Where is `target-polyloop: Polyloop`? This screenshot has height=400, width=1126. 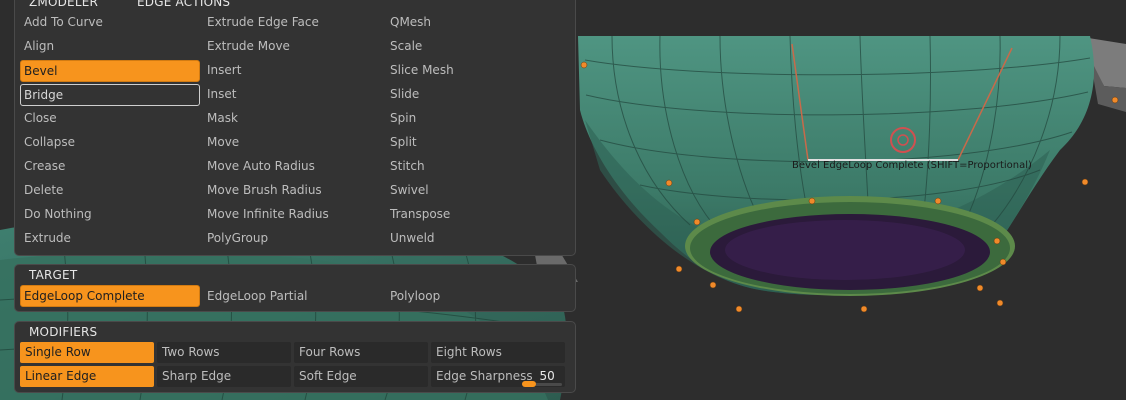
target-polyloop: Polyloop is located at coordinates (476, 296).